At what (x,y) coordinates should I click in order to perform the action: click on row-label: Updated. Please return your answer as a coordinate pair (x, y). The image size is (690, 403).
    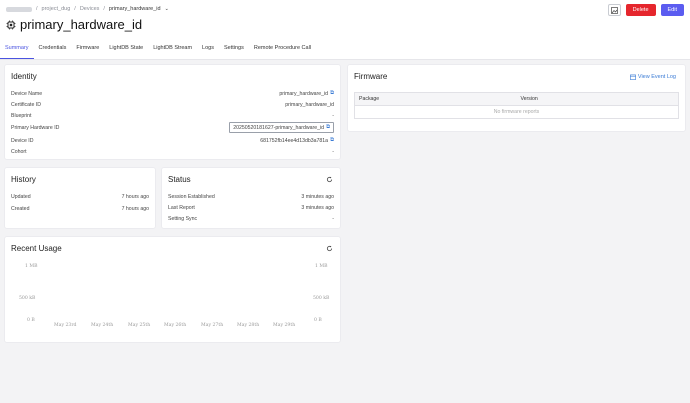
    Looking at the image, I should click on (21, 196).